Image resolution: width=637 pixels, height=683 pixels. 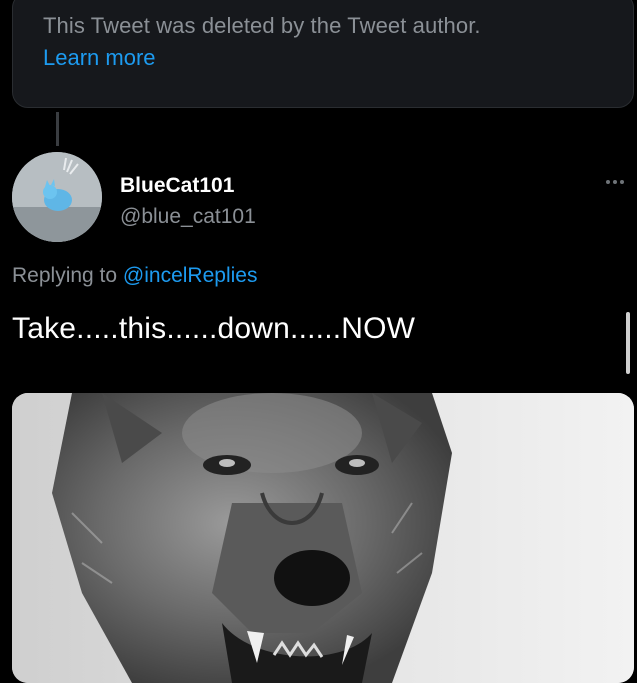 What do you see at coordinates (57, 129) in the screenshot?
I see `thread-connector-line` at bounding box center [57, 129].